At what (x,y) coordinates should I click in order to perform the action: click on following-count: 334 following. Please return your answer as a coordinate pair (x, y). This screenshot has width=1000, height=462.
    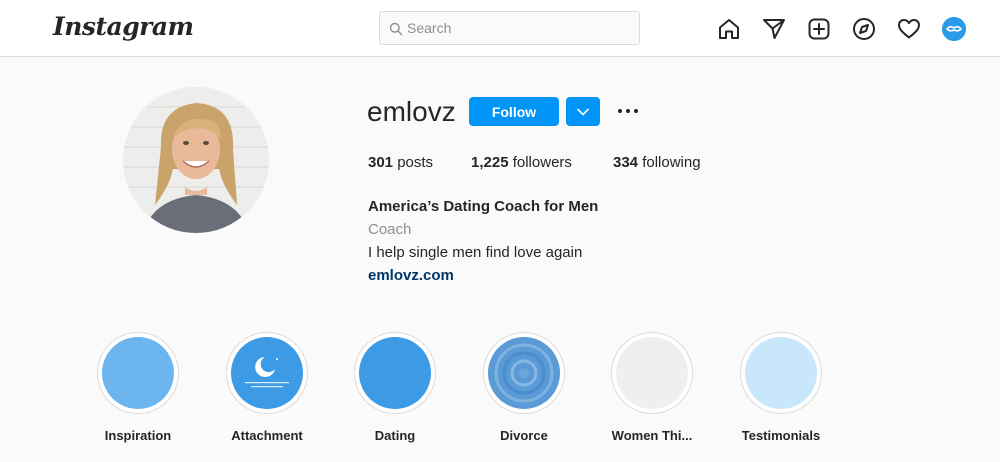
    Looking at the image, I should click on (657, 162).